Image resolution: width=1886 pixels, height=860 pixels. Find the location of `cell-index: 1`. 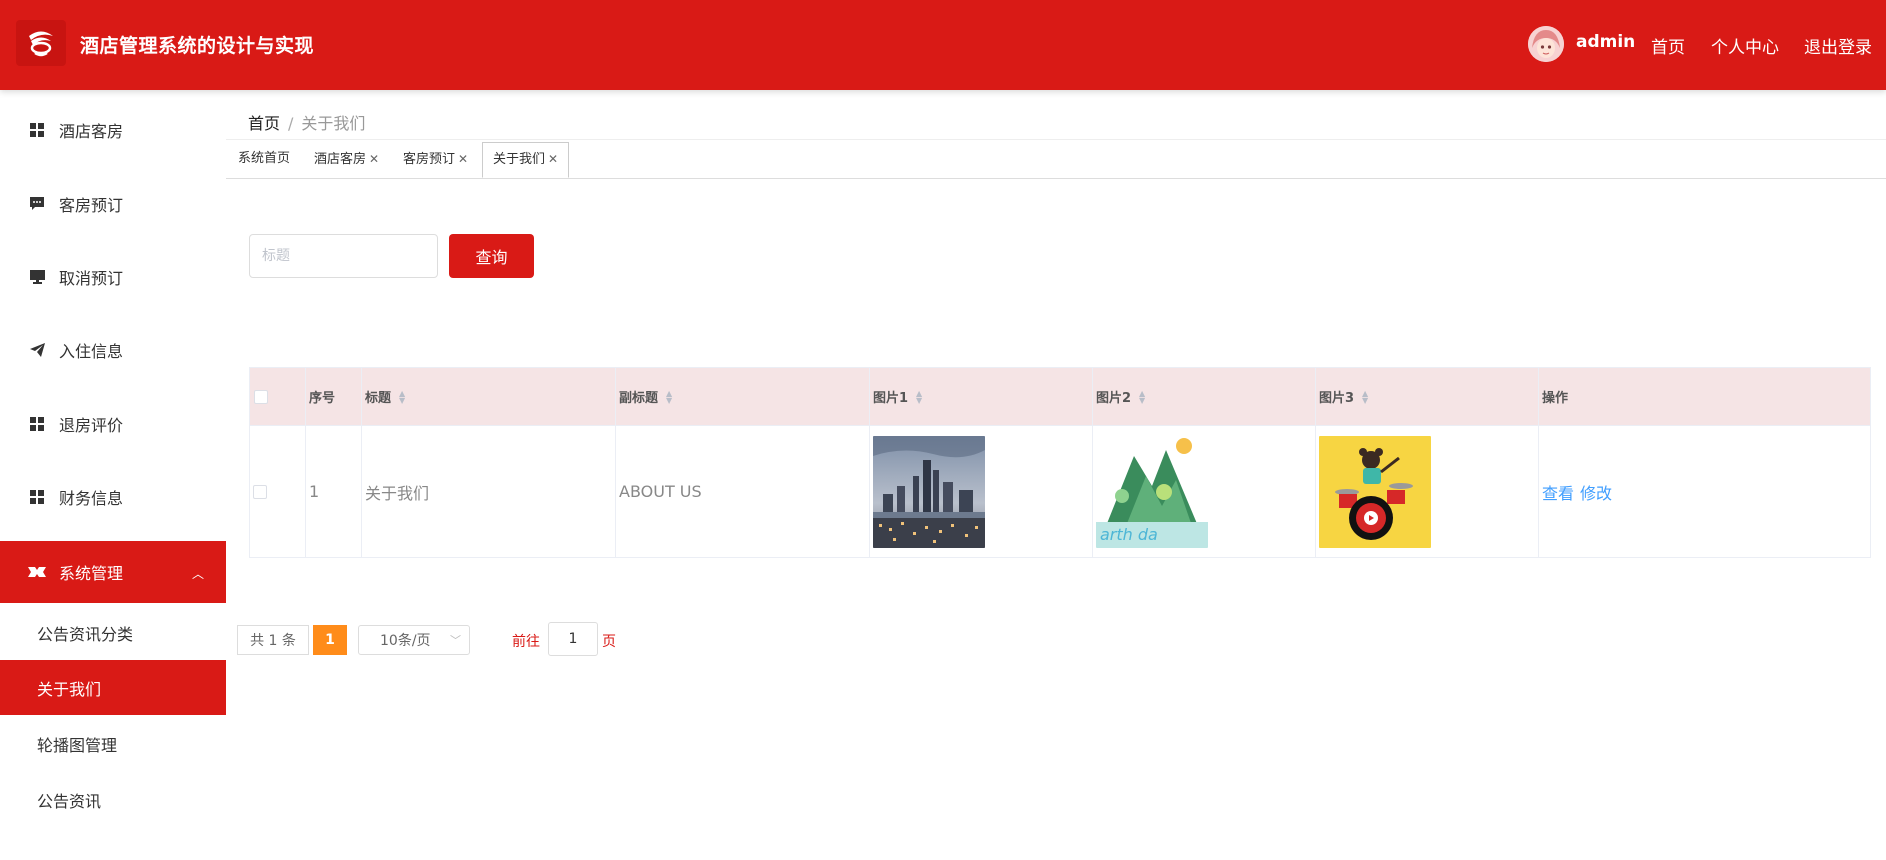

cell-index: 1 is located at coordinates (334, 491).